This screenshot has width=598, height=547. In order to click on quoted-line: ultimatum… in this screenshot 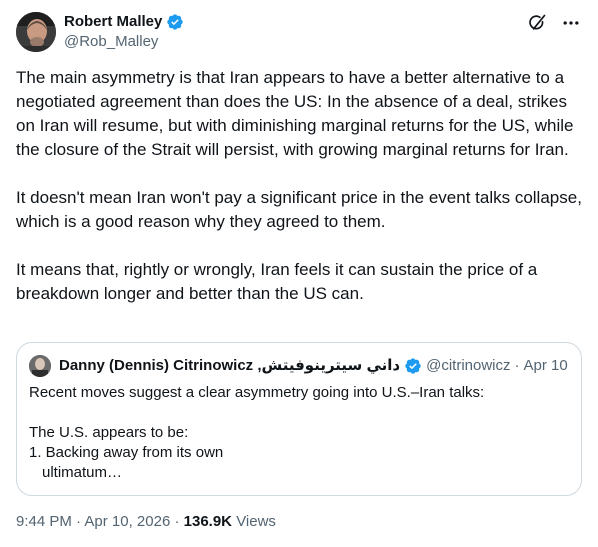, I will do `click(82, 472)`.